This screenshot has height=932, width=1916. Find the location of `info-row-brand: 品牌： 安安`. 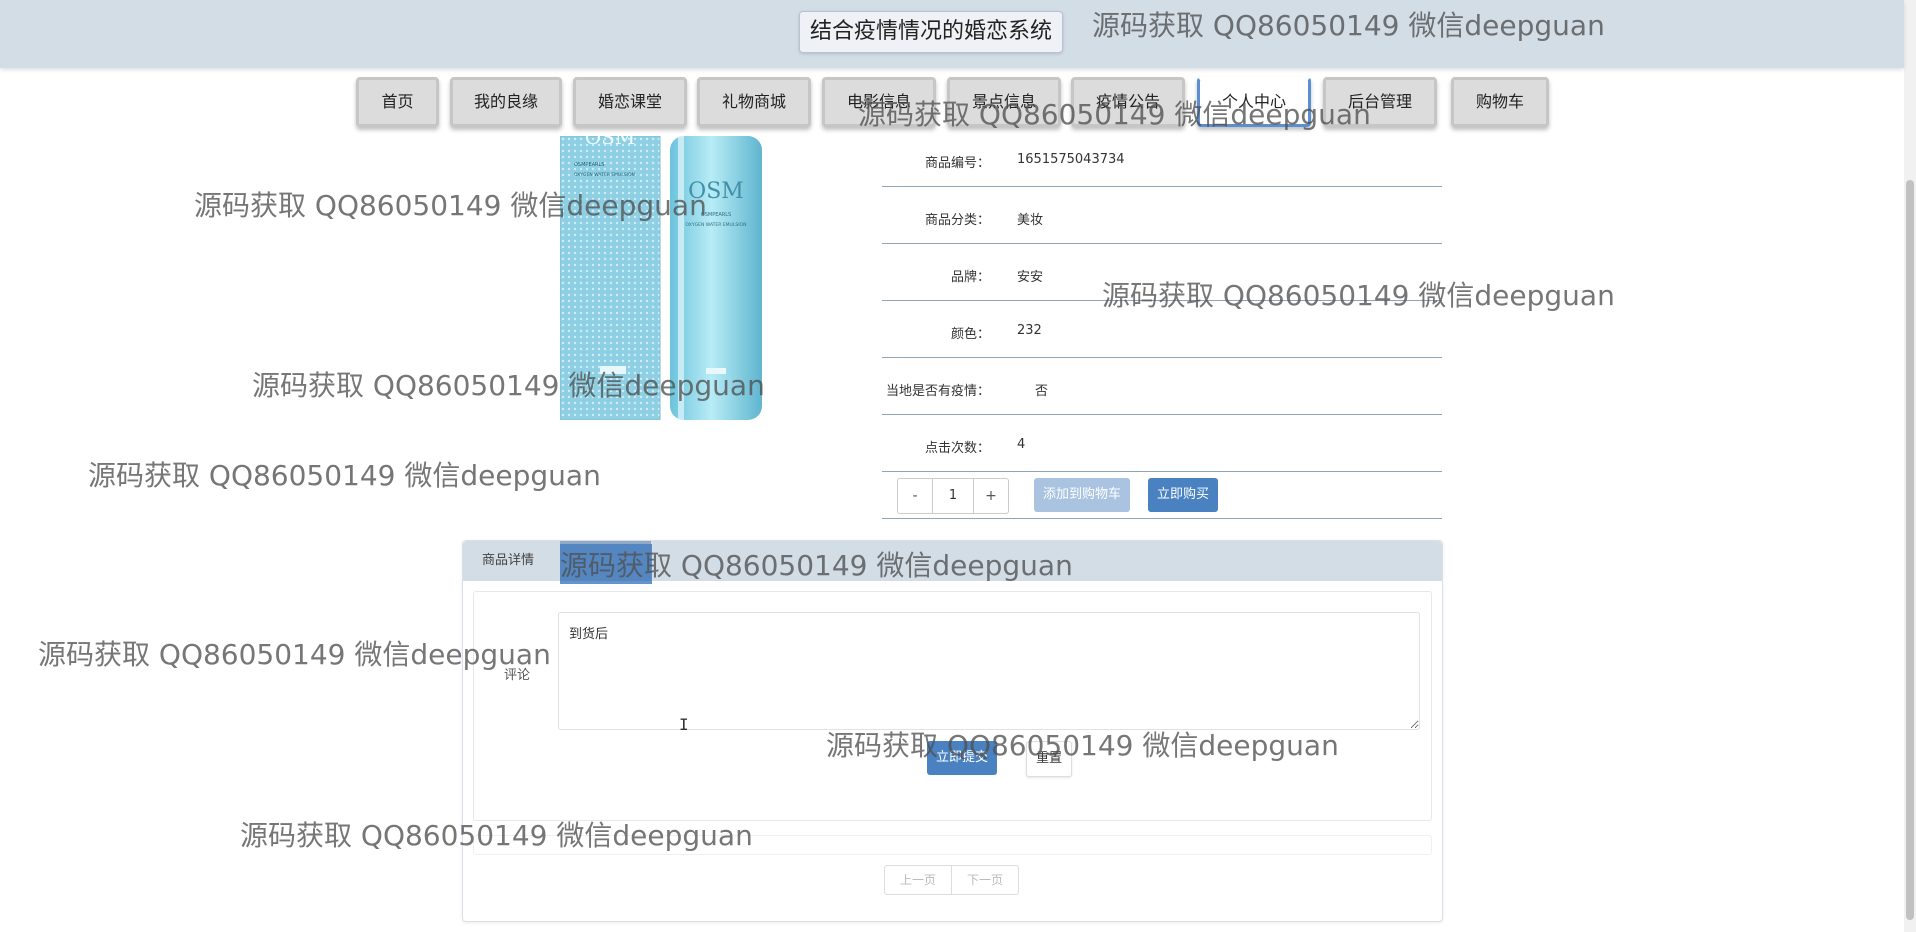

info-row-brand: 品牌： 安安 is located at coordinates (1162, 272).